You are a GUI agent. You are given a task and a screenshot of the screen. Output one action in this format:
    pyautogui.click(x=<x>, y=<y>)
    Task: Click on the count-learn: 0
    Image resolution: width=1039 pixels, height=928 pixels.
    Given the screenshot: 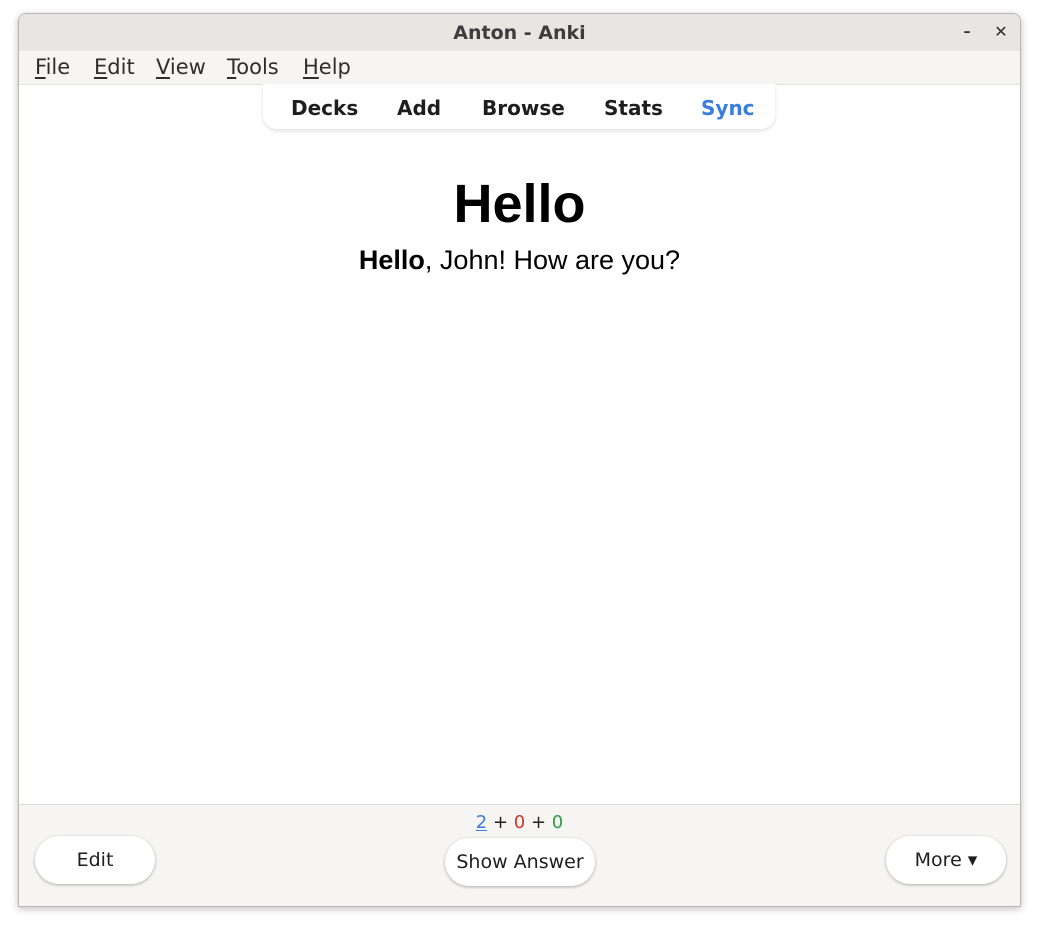 What is the action you would take?
    pyautogui.click(x=519, y=822)
    